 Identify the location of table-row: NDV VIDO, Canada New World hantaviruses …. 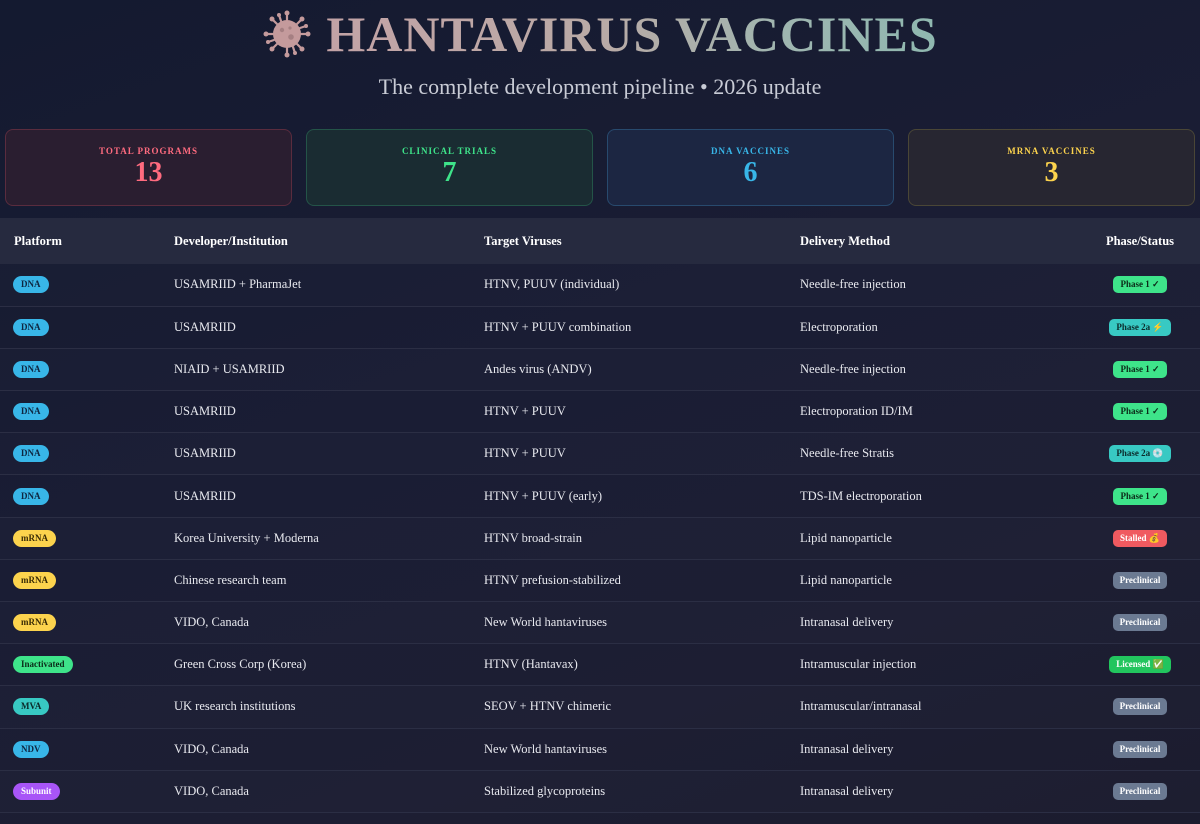
(600, 749).